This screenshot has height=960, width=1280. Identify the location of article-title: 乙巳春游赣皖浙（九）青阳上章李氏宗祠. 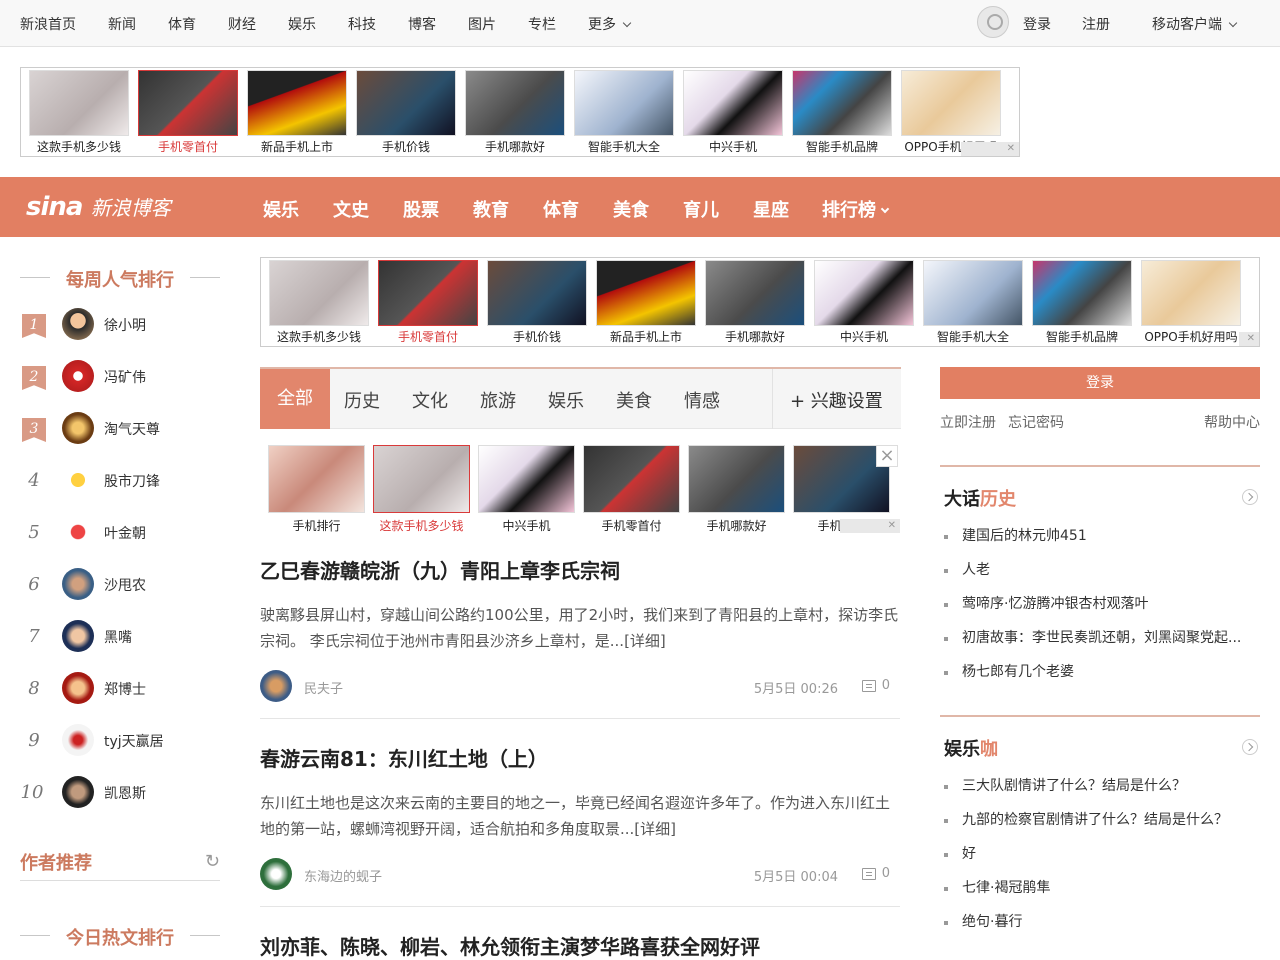
(580, 569).